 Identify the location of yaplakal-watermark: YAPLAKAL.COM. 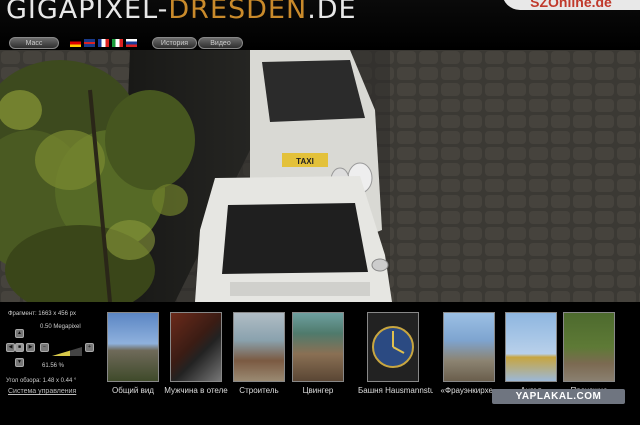
(558, 396).